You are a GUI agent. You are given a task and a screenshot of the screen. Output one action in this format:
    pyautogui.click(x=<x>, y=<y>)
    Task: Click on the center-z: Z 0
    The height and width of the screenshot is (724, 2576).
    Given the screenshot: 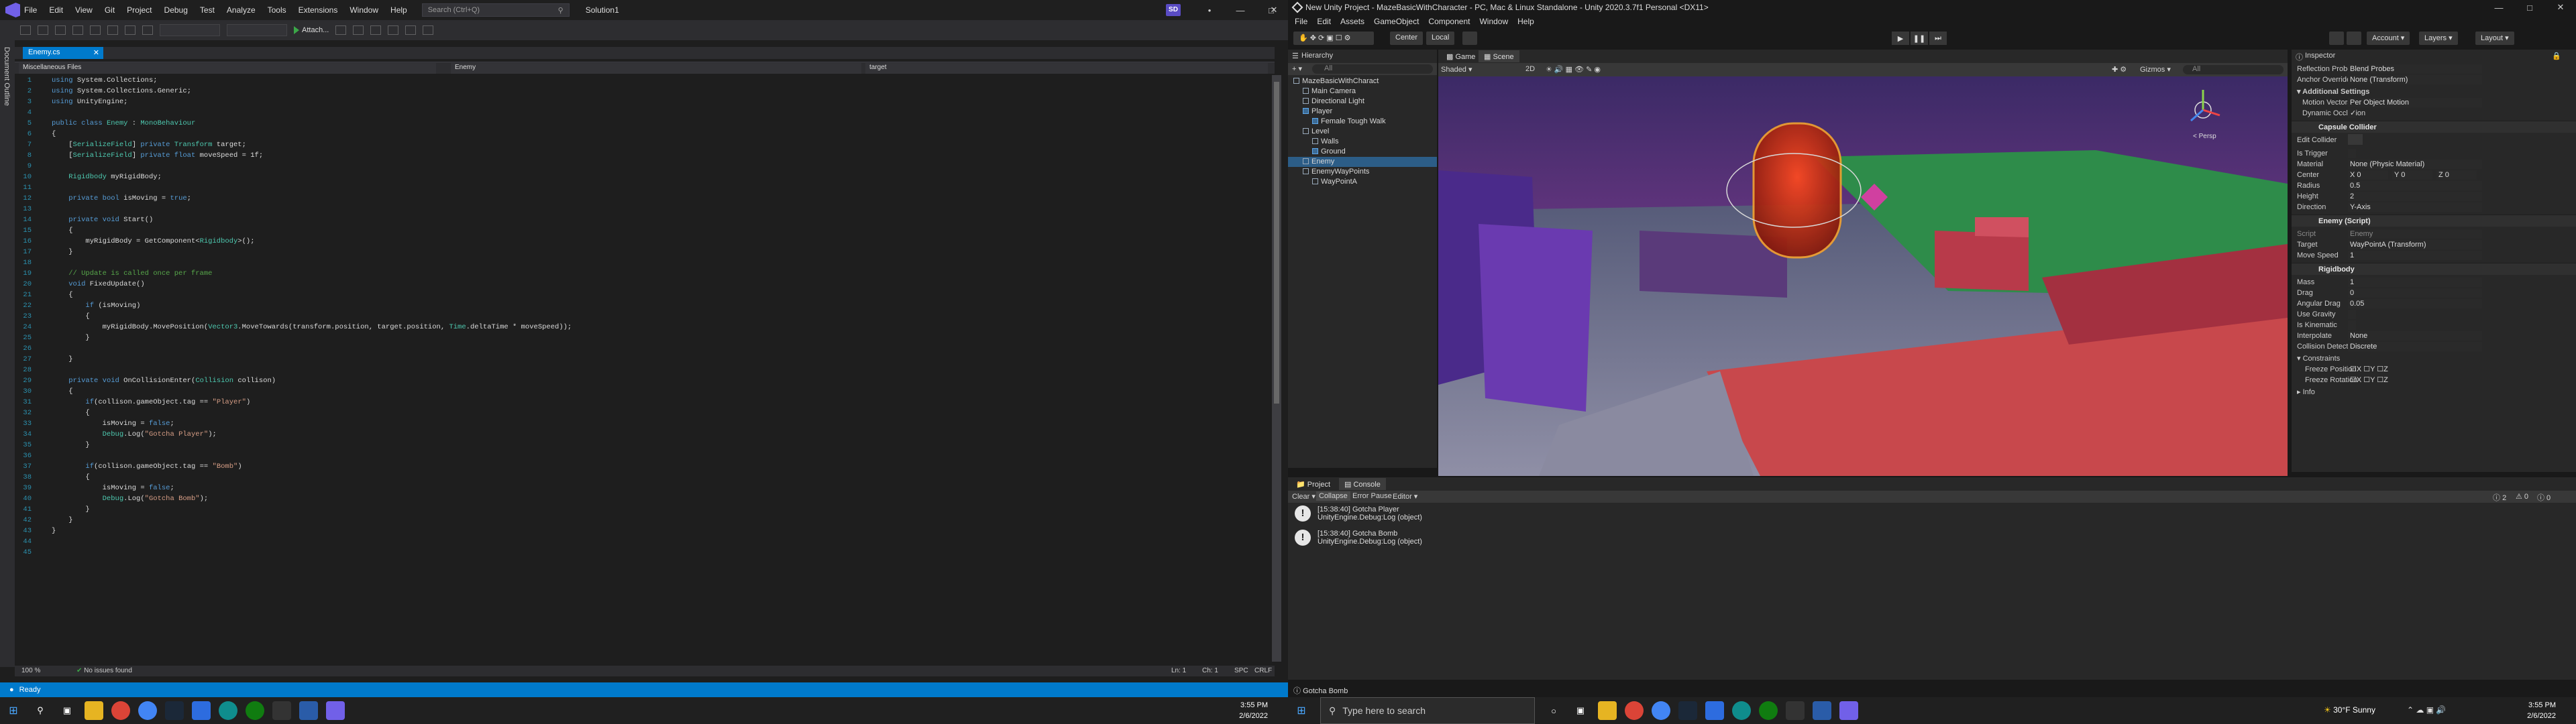 What is the action you would take?
    pyautogui.click(x=2456, y=175)
    